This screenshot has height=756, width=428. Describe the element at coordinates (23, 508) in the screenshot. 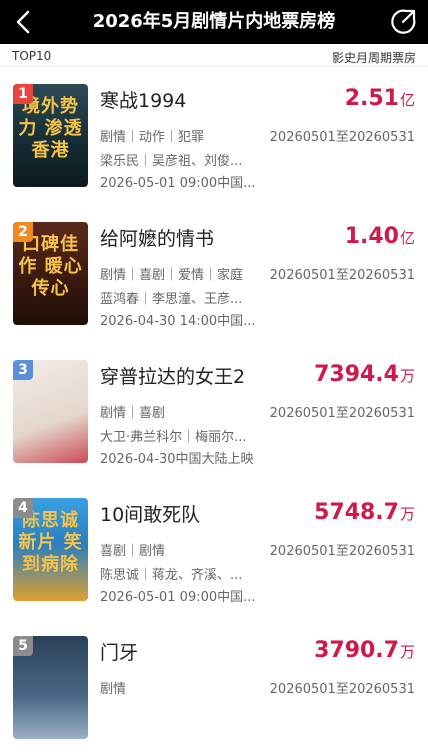

I see `rank-badge: 4` at that location.